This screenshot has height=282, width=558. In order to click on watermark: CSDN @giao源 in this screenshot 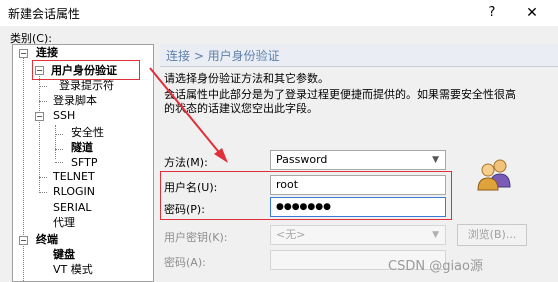, I will do `click(435, 266)`.